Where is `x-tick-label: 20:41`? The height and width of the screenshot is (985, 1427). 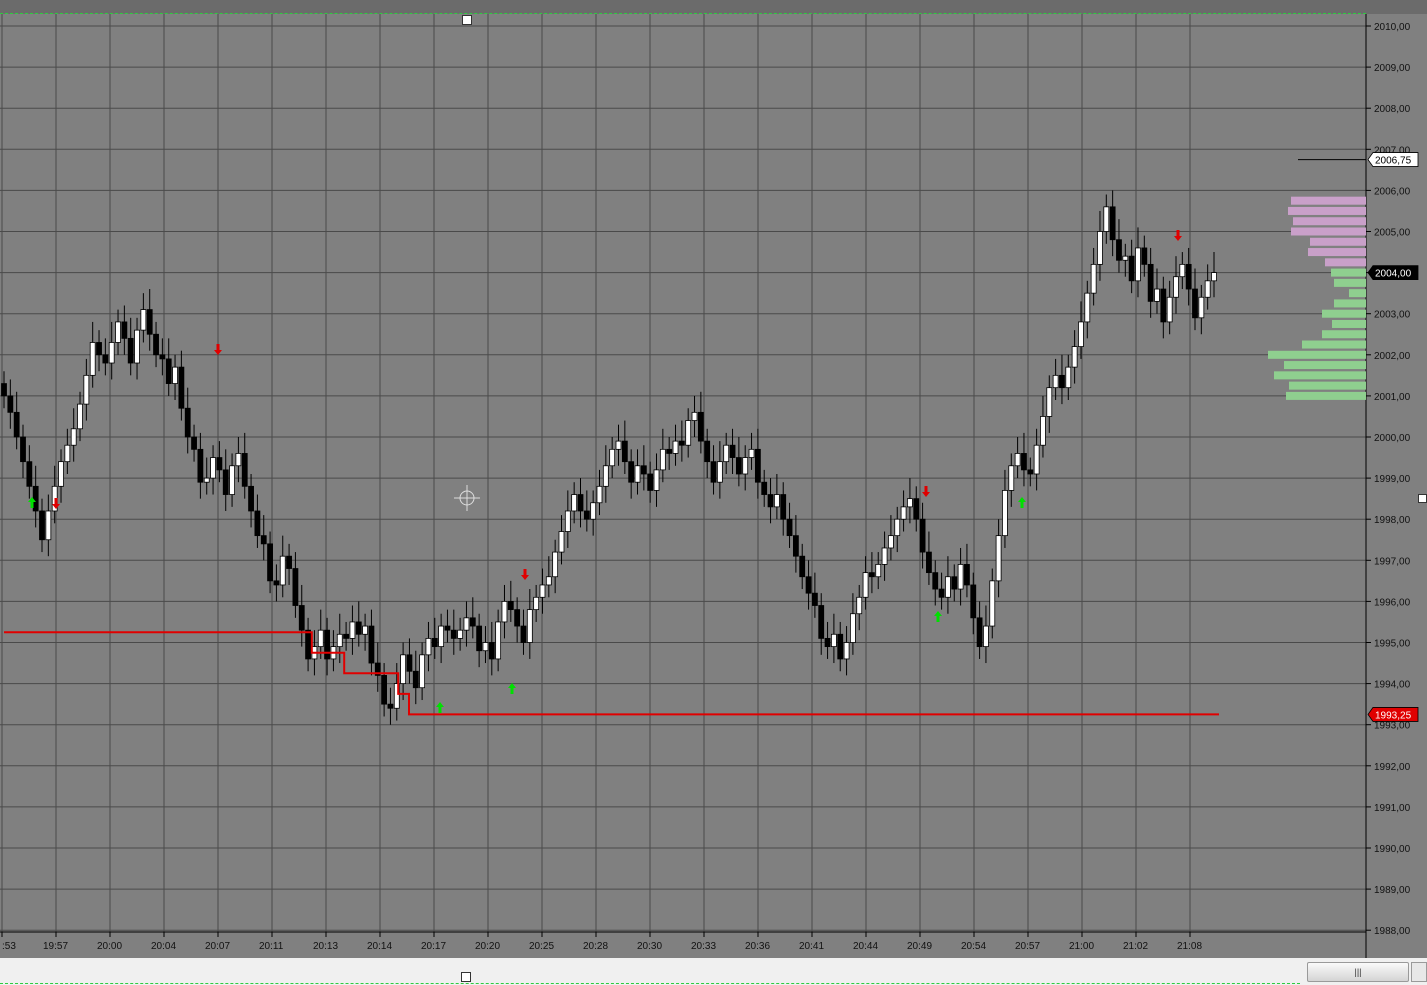 x-tick-label: 20:41 is located at coordinates (811, 946).